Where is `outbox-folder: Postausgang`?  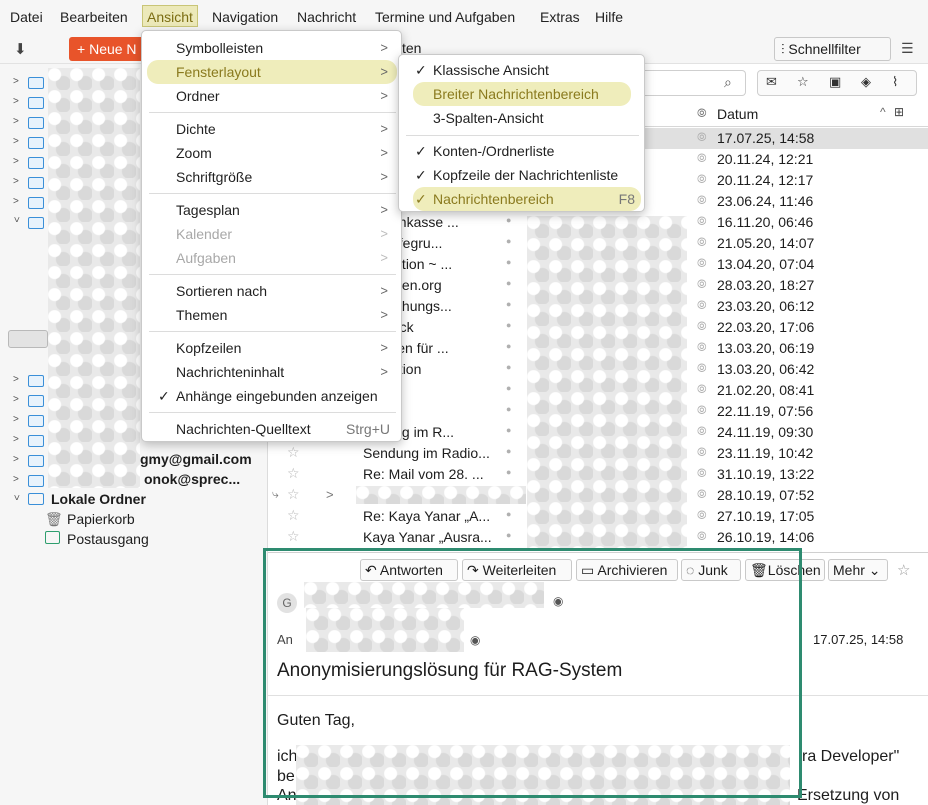 outbox-folder: Postausgang is located at coordinates (108, 539).